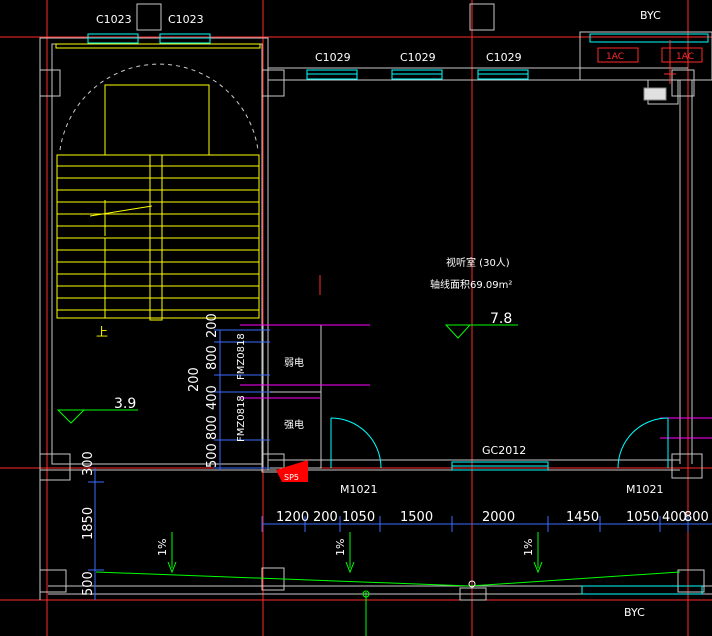 The image size is (712, 636). What do you see at coordinates (212, 357) in the screenshot?
I see `dim-v-shaft-2: 800` at bounding box center [212, 357].